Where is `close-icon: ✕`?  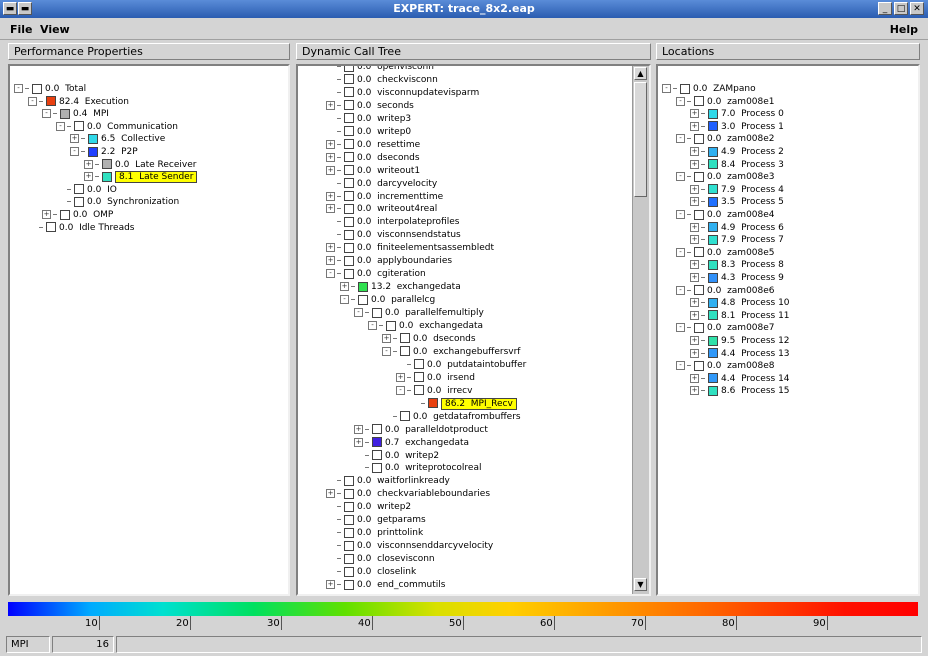
close-icon: ✕ is located at coordinates (917, 8).